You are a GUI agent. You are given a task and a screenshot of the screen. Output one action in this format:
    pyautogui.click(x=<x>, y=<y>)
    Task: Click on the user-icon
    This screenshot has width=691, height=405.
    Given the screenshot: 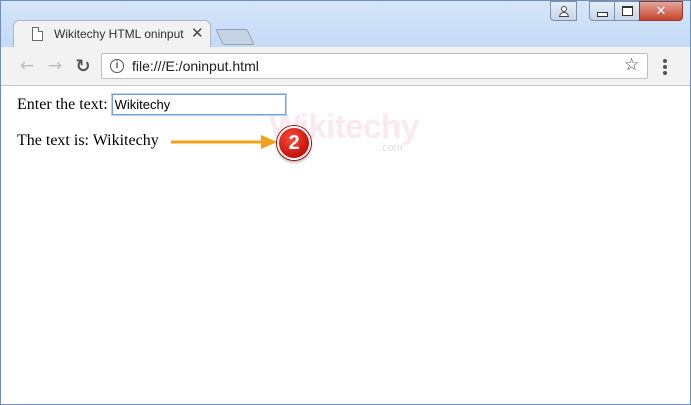 What is the action you would take?
    pyautogui.click(x=563, y=11)
    